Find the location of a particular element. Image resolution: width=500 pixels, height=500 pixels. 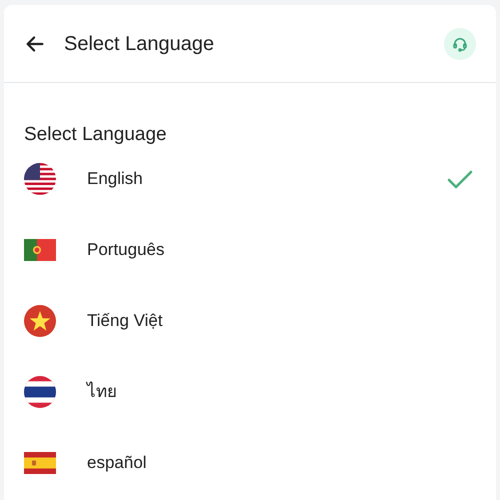

language-name: Português is located at coordinates (125, 250).